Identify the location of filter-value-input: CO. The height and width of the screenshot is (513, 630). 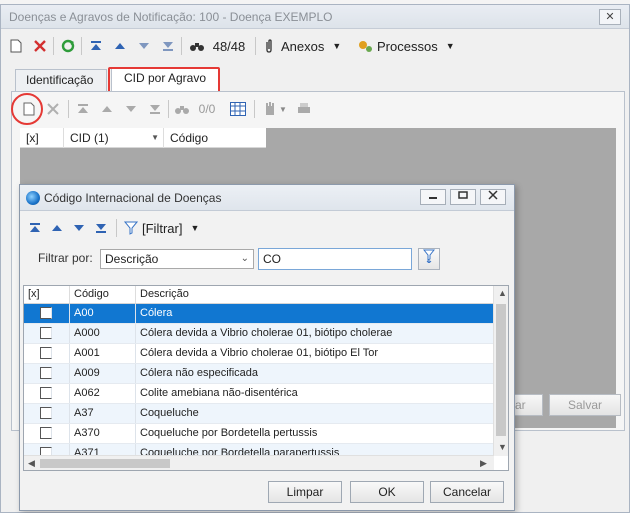
(335, 259).